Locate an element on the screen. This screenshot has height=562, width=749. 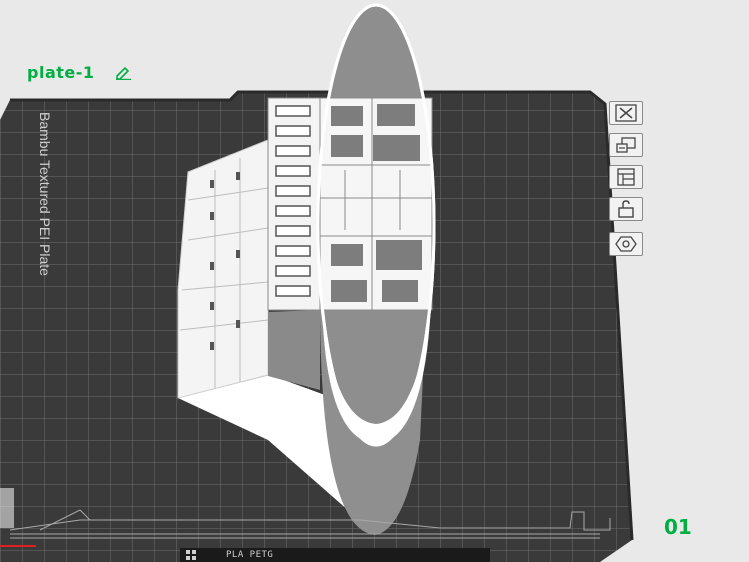
arrange-button is located at coordinates (626, 145).